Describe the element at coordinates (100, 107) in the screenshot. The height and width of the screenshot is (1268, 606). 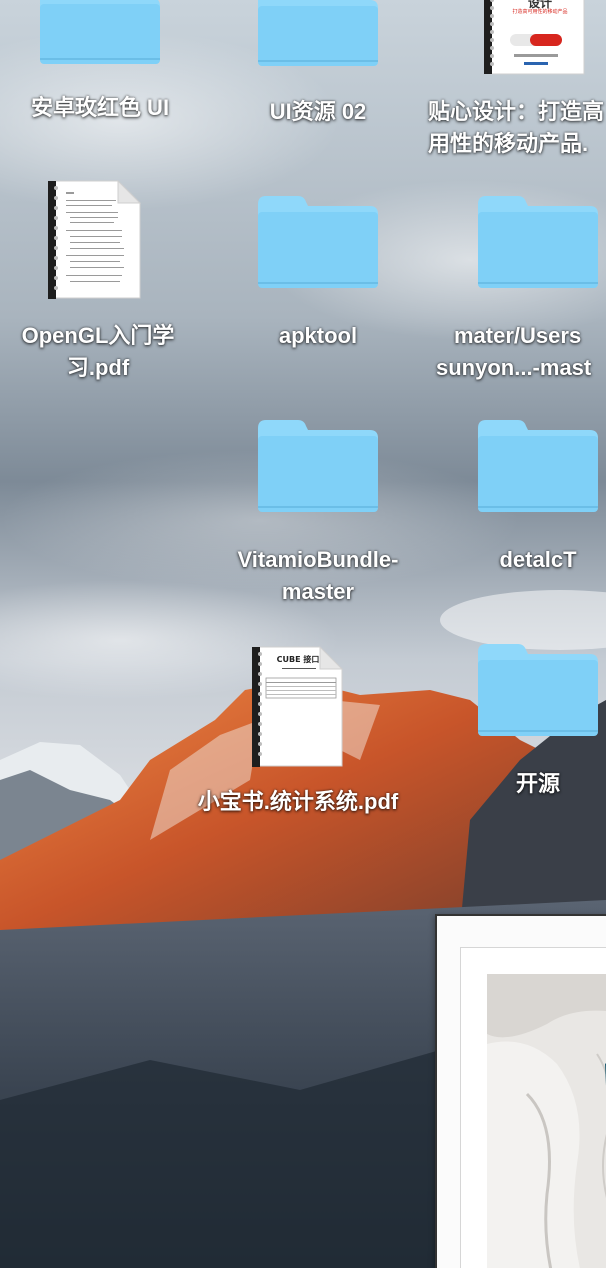
I see `desktop-item-label: 安卓玫红色 UI` at that location.